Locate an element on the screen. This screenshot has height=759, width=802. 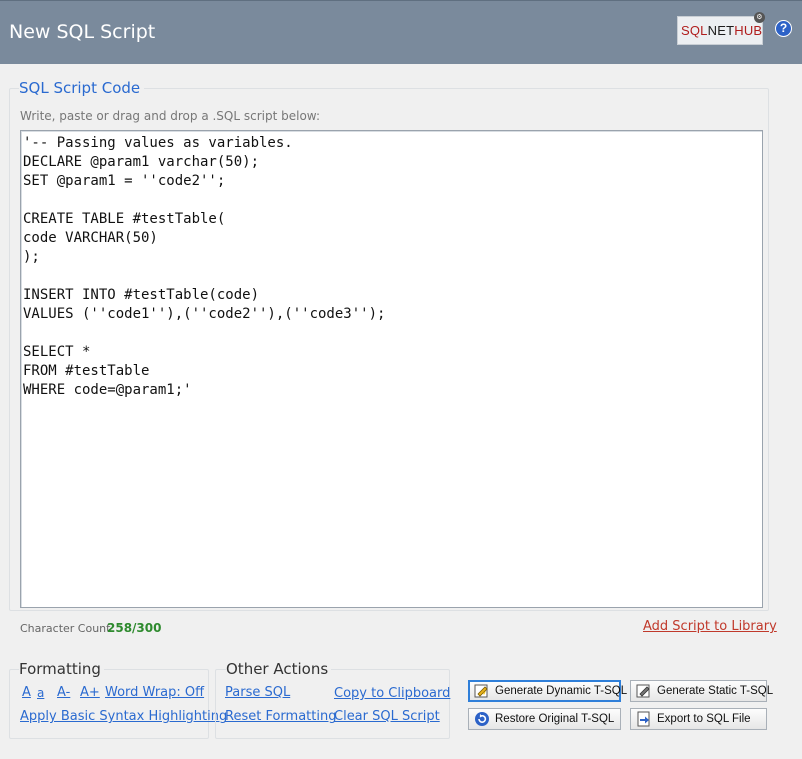
font-a-large-link: A is located at coordinates (26, 692).